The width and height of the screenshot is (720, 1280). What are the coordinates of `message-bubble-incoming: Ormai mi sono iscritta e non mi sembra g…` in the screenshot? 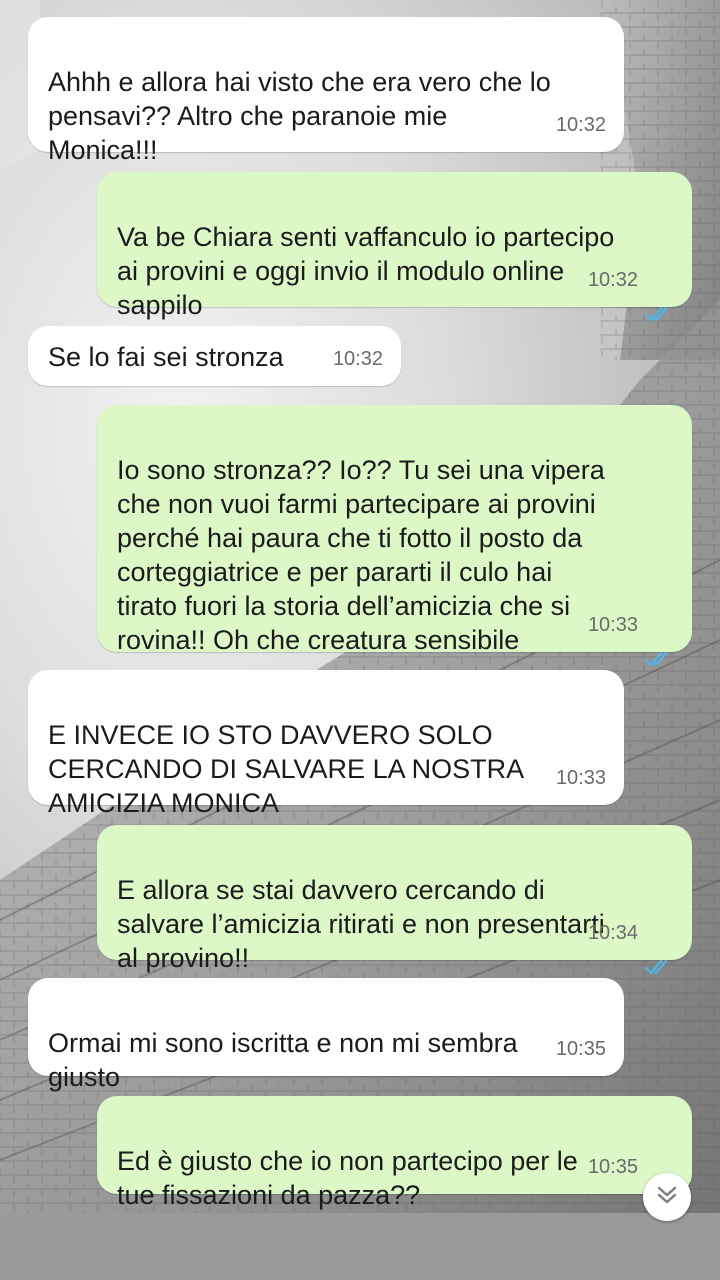 It's located at (326, 1035).